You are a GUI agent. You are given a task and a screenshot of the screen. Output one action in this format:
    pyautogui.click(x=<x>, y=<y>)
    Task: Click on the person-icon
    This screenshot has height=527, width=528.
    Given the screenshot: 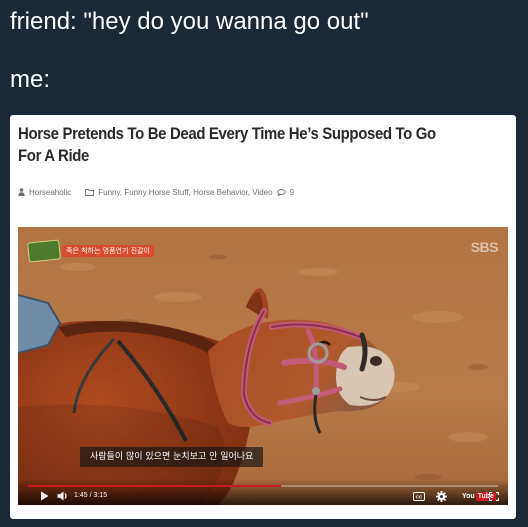 What is the action you would take?
    pyautogui.click(x=21, y=192)
    